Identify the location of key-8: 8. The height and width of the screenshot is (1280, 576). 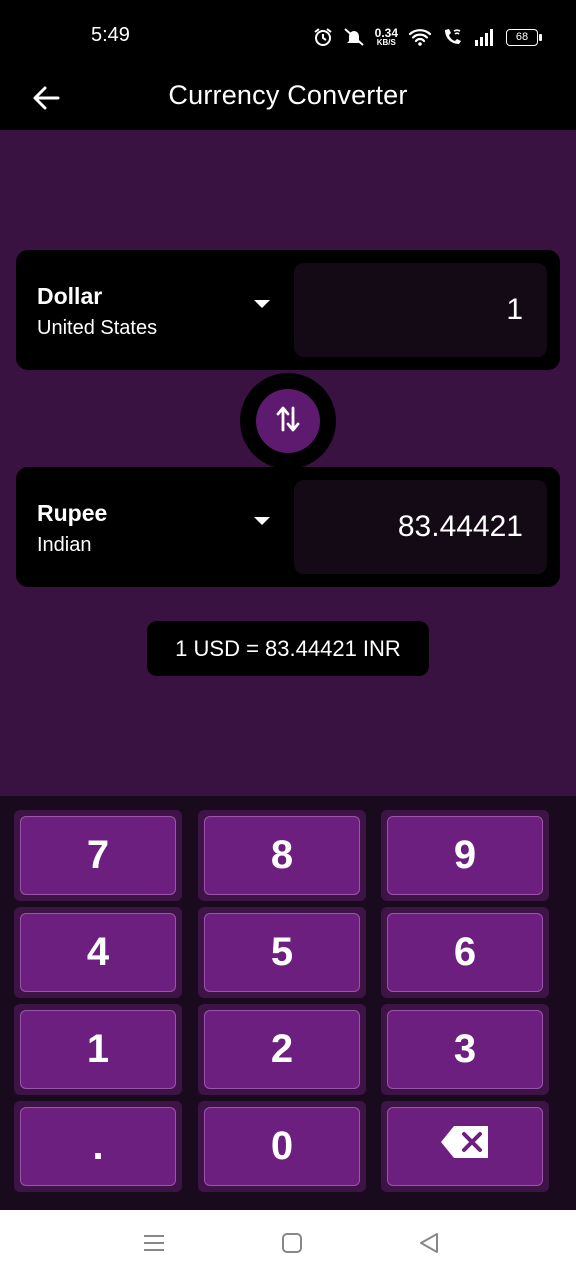
(282, 855).